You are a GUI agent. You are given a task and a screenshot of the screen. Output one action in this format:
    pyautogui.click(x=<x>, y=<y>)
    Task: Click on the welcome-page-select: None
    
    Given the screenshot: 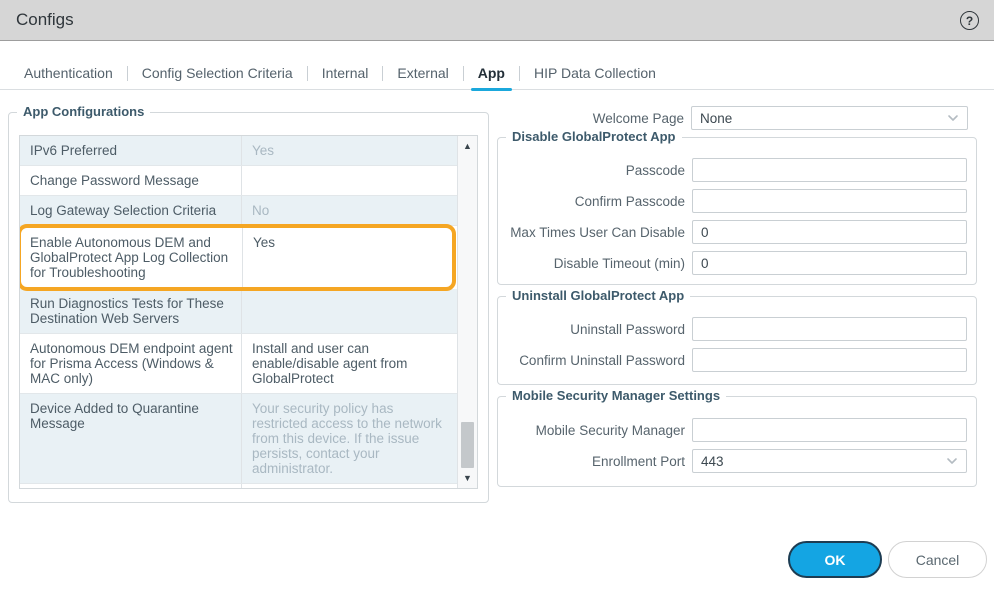 What is the action you would take?
    pyautogui.click(x=829, y=118)
    